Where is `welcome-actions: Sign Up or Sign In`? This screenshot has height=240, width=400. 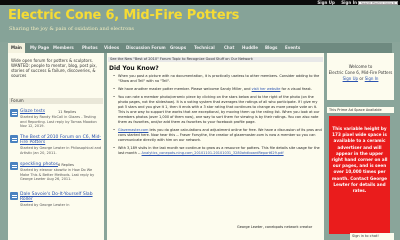 welcome-actions: Sign Up or Sign In is located at coordinates (360, 79).